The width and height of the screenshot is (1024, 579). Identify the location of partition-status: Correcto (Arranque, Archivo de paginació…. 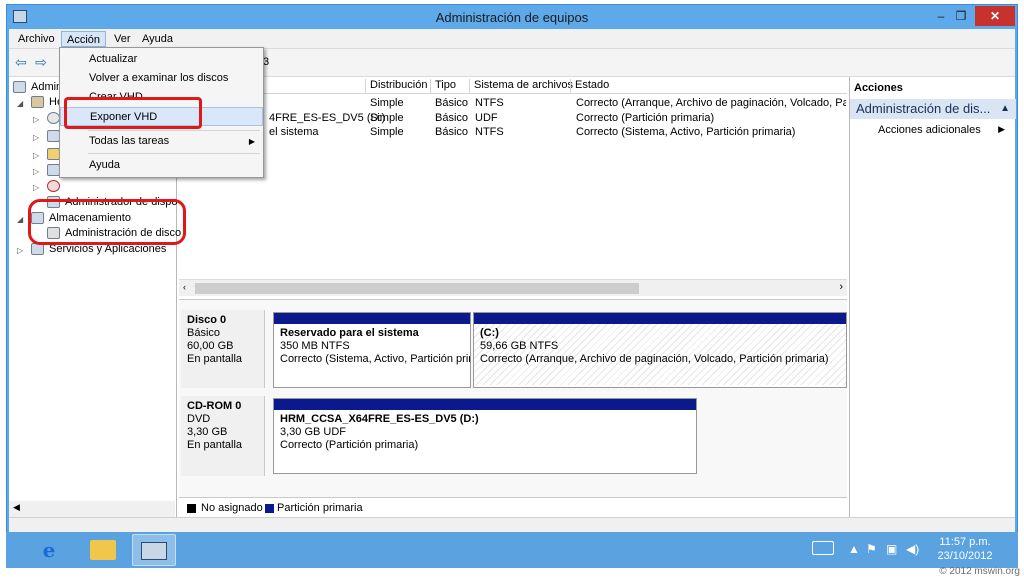
(654, 359).